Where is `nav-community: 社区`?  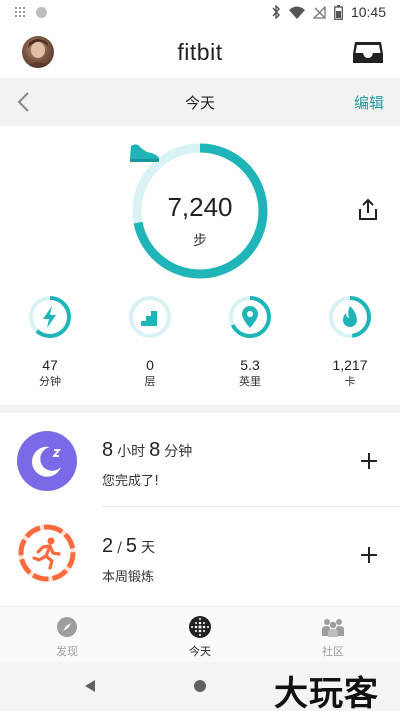 nav-community: 社区 is located at coordinates (333, 637).